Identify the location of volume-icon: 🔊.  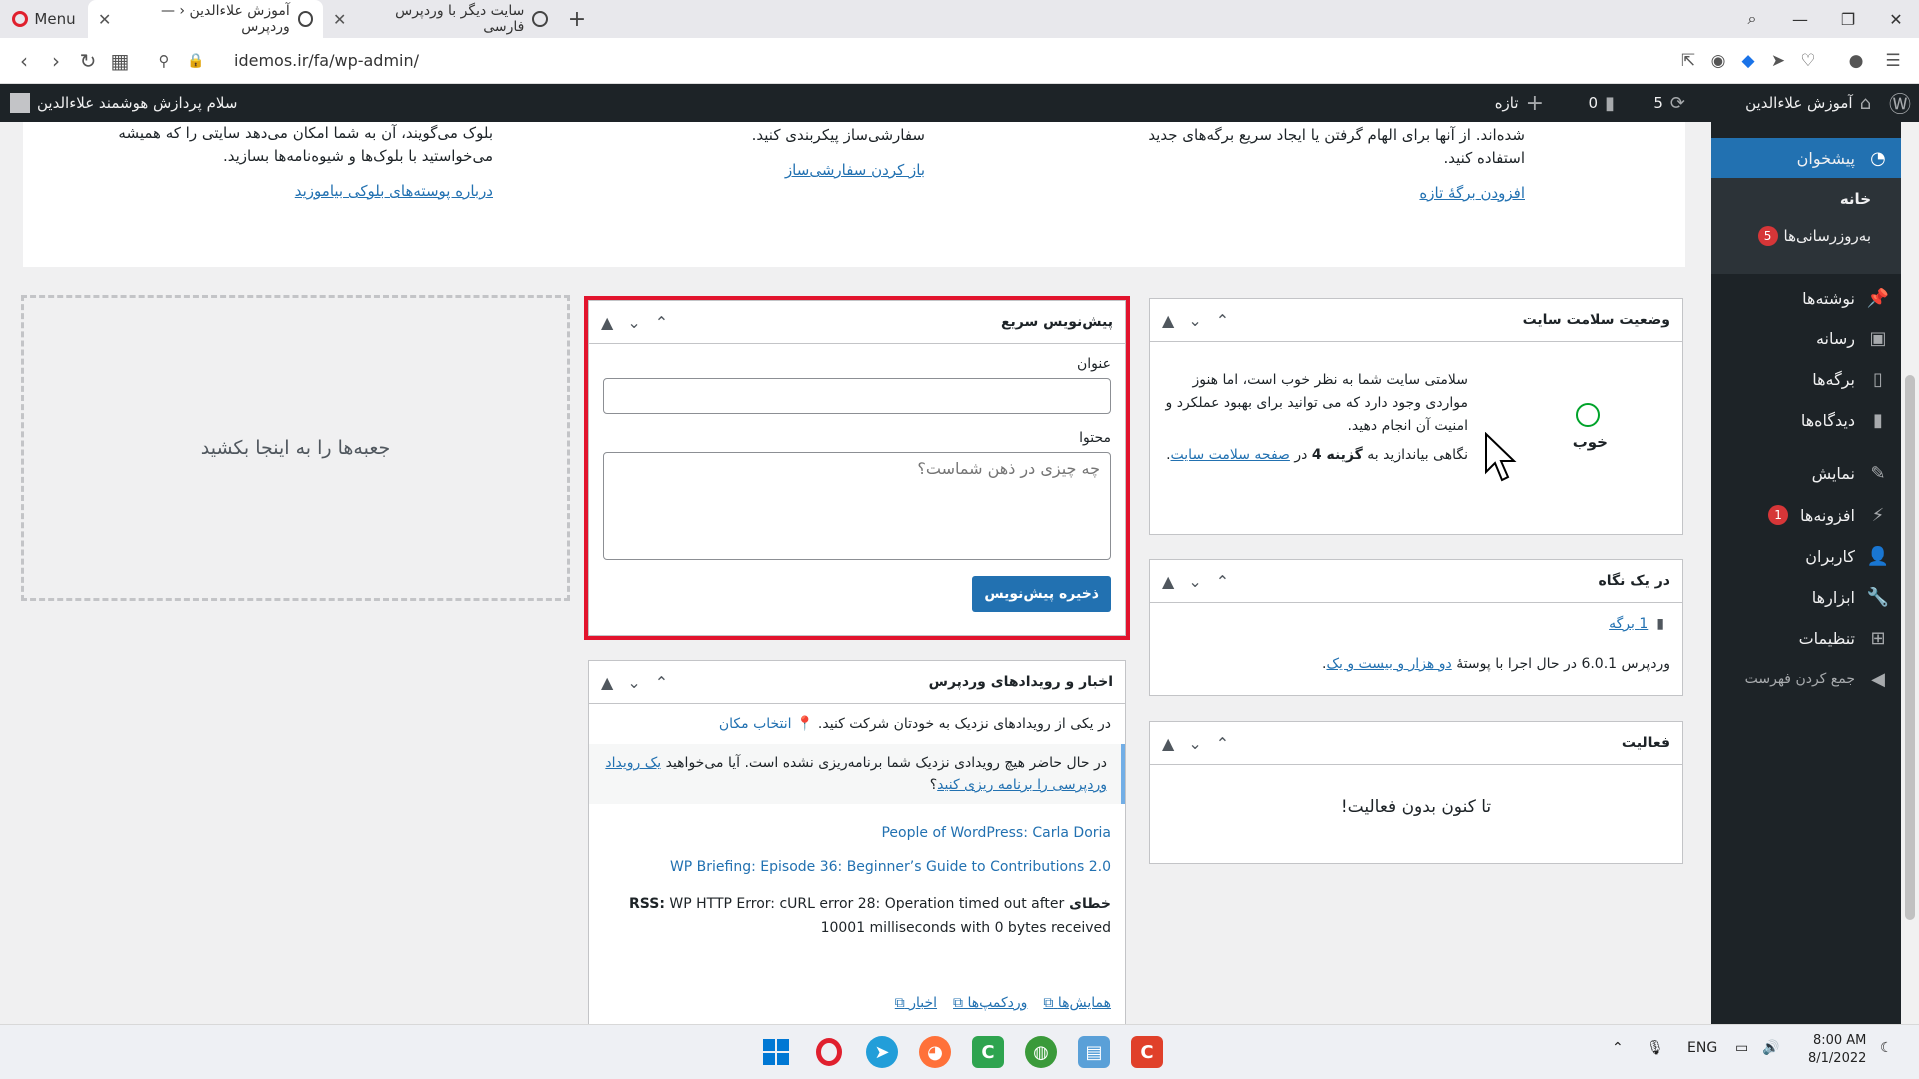
(1770, 1048).